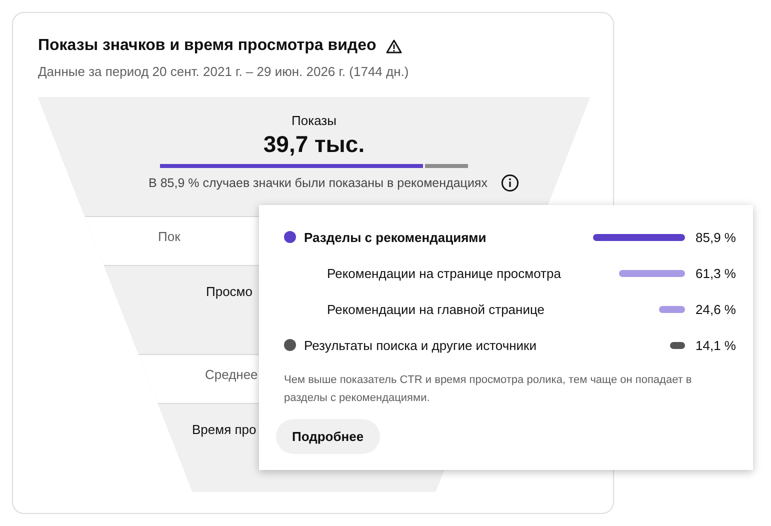 The image size is (771, 526). Describe the element at coordinates (168, 236) in the screenshot. I see `stage-label: Пок` at that location.